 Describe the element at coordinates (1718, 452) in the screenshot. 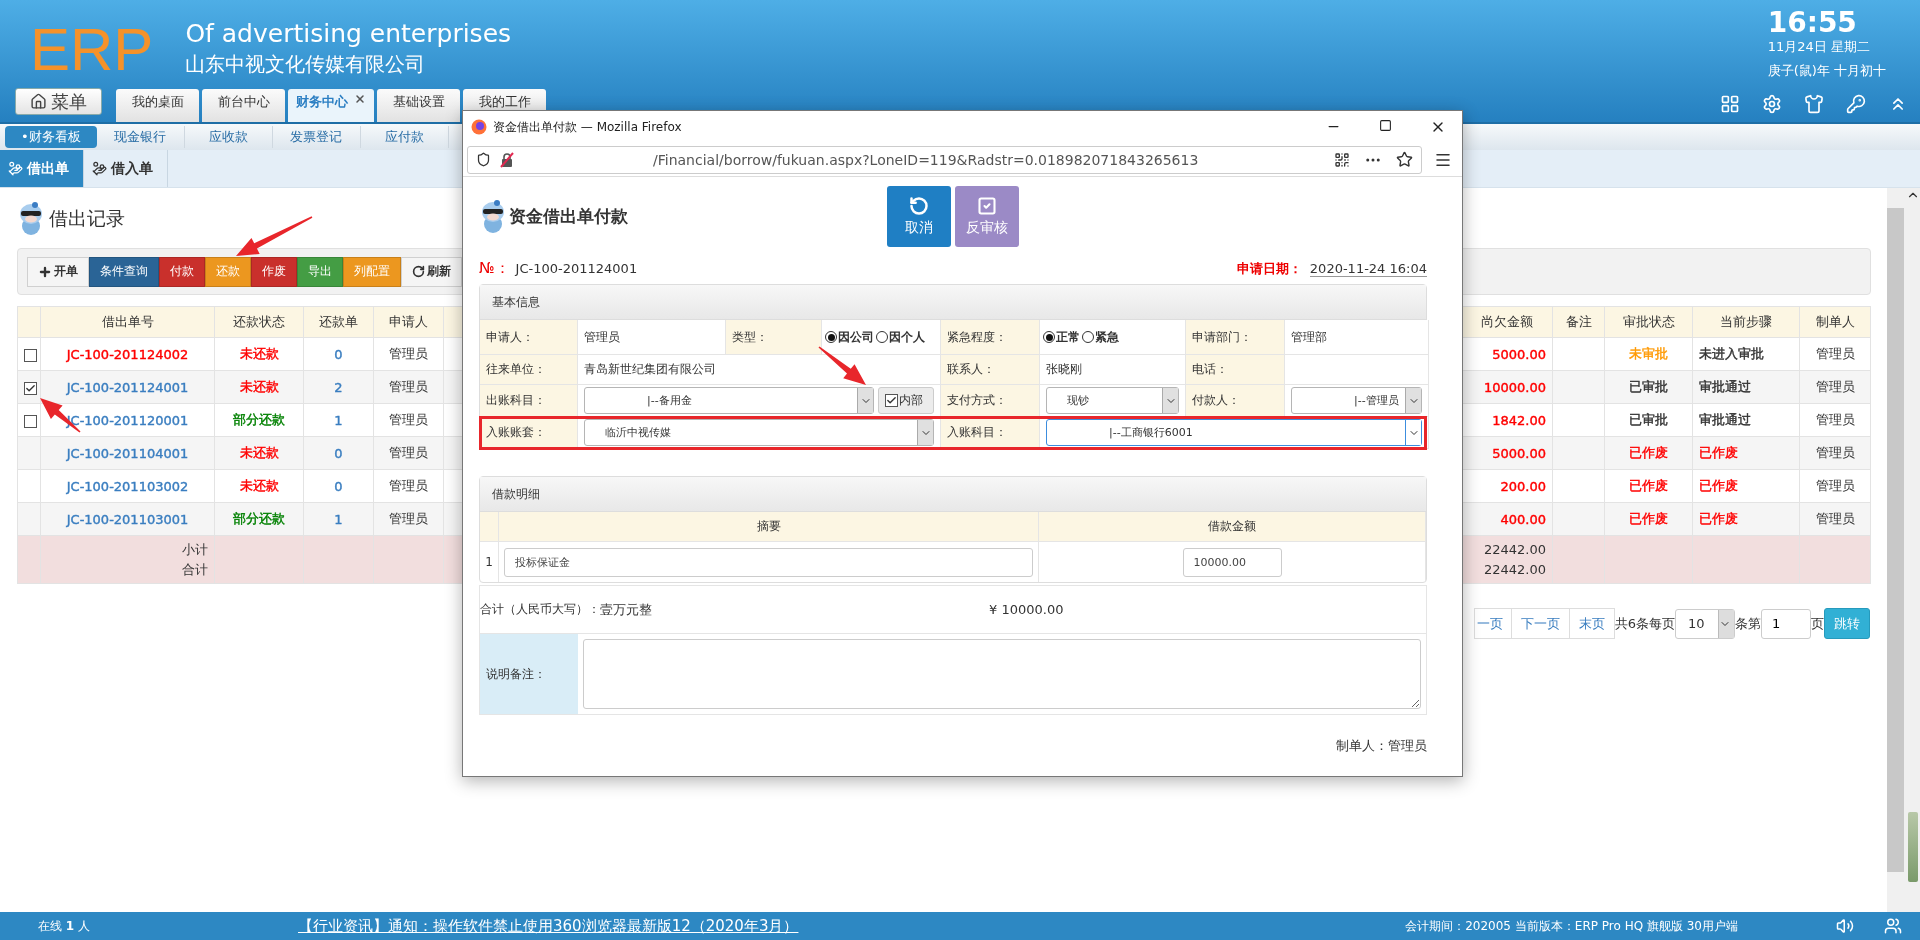

I see `current-step: 已作废` at that location.